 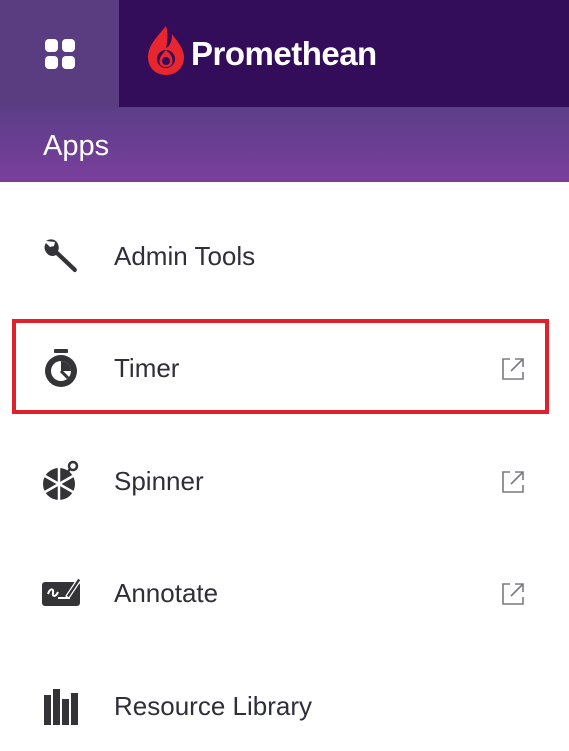 I want to click on selection-highlight, so click(x=280, y=366).